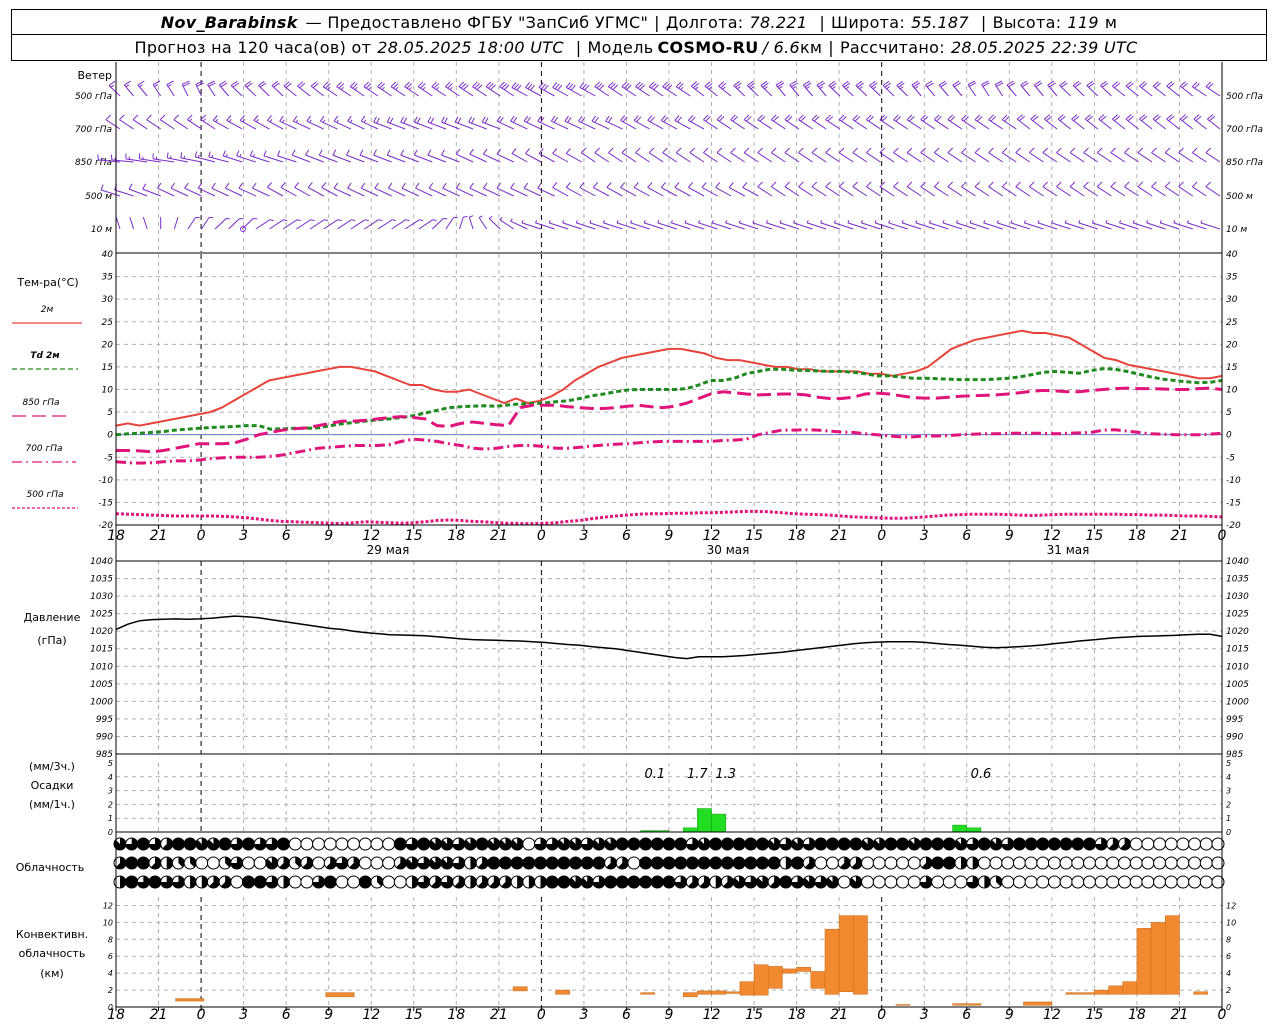  Describe the element at coordinates (1229, 436) in the screenshot. I see `y-tick-label-right: 0` at that location.